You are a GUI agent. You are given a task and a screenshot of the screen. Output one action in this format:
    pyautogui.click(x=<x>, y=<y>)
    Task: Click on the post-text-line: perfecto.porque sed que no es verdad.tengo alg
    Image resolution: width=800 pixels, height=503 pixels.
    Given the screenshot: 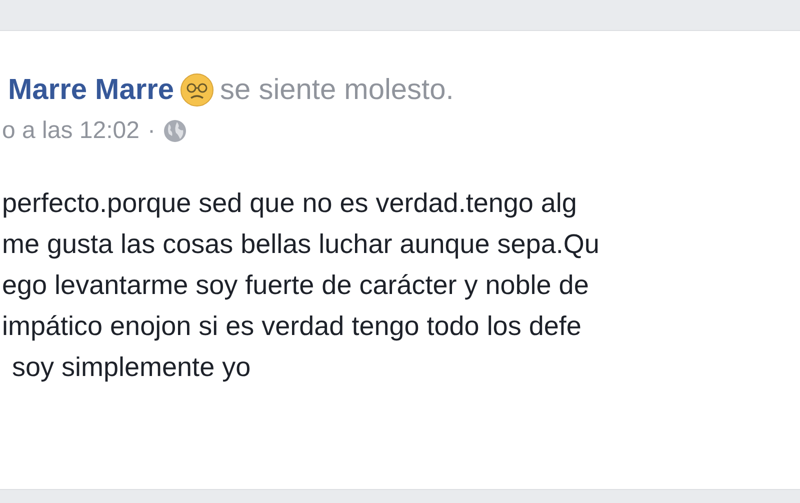 What is the action you would take?
    pyautogui.click(x=289, y=203)
    